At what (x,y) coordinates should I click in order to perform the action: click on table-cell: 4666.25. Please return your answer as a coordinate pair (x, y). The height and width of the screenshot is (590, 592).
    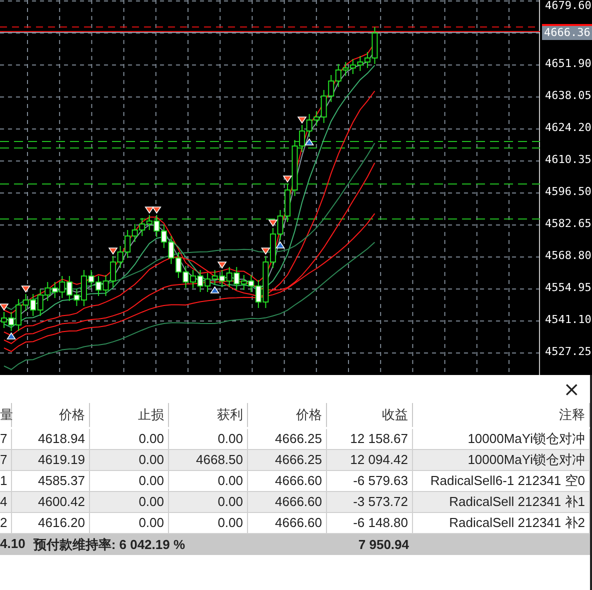
    Looking at the image, I should click on (287, 460).